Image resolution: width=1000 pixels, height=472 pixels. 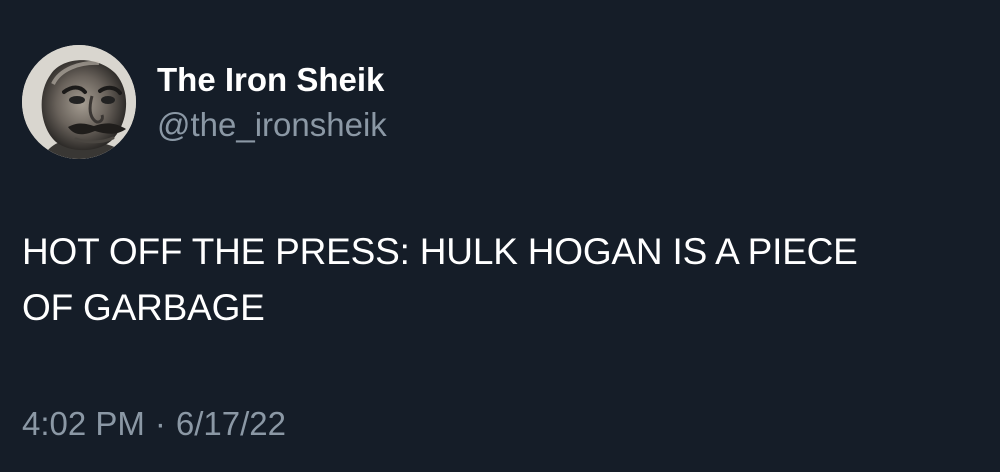 I want to click on profile-photo-avatar-icon, so click(x=79, y=102).